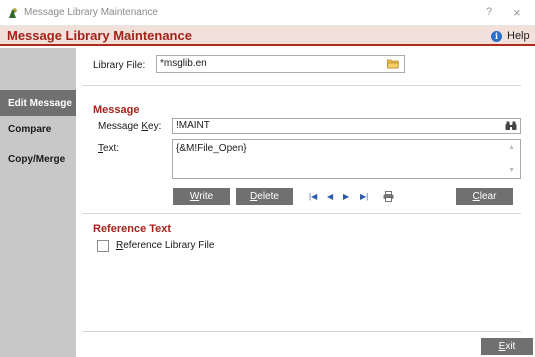 The width and height of the screenshot is (535, 357). I want to click on sidebar-item-compare: Compare, so click(38, 129).